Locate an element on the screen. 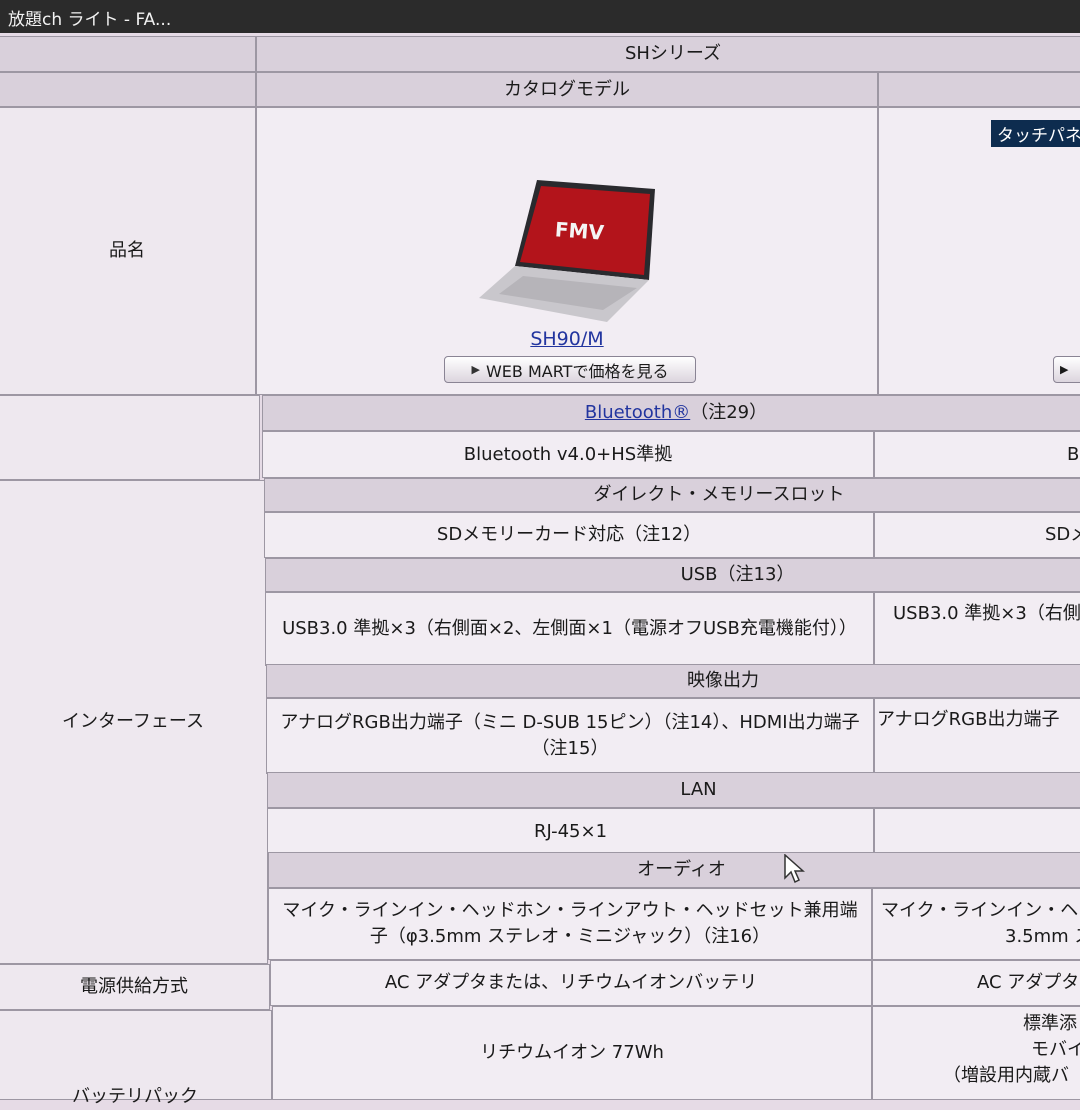 The height and width of the screenshot is (1110, 1080). bluetooth-header: Bluetooth® （注29） is located at coordinates (671, 413).